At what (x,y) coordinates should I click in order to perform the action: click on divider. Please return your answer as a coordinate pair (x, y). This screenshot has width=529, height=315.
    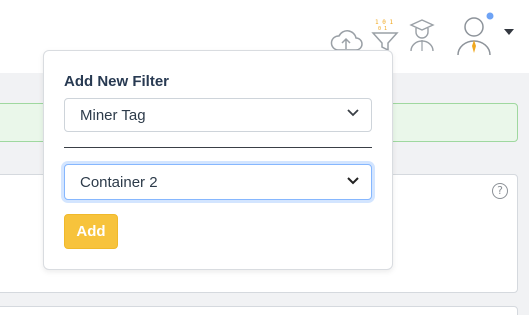
    Looking at the image, I should click on (218, 147).